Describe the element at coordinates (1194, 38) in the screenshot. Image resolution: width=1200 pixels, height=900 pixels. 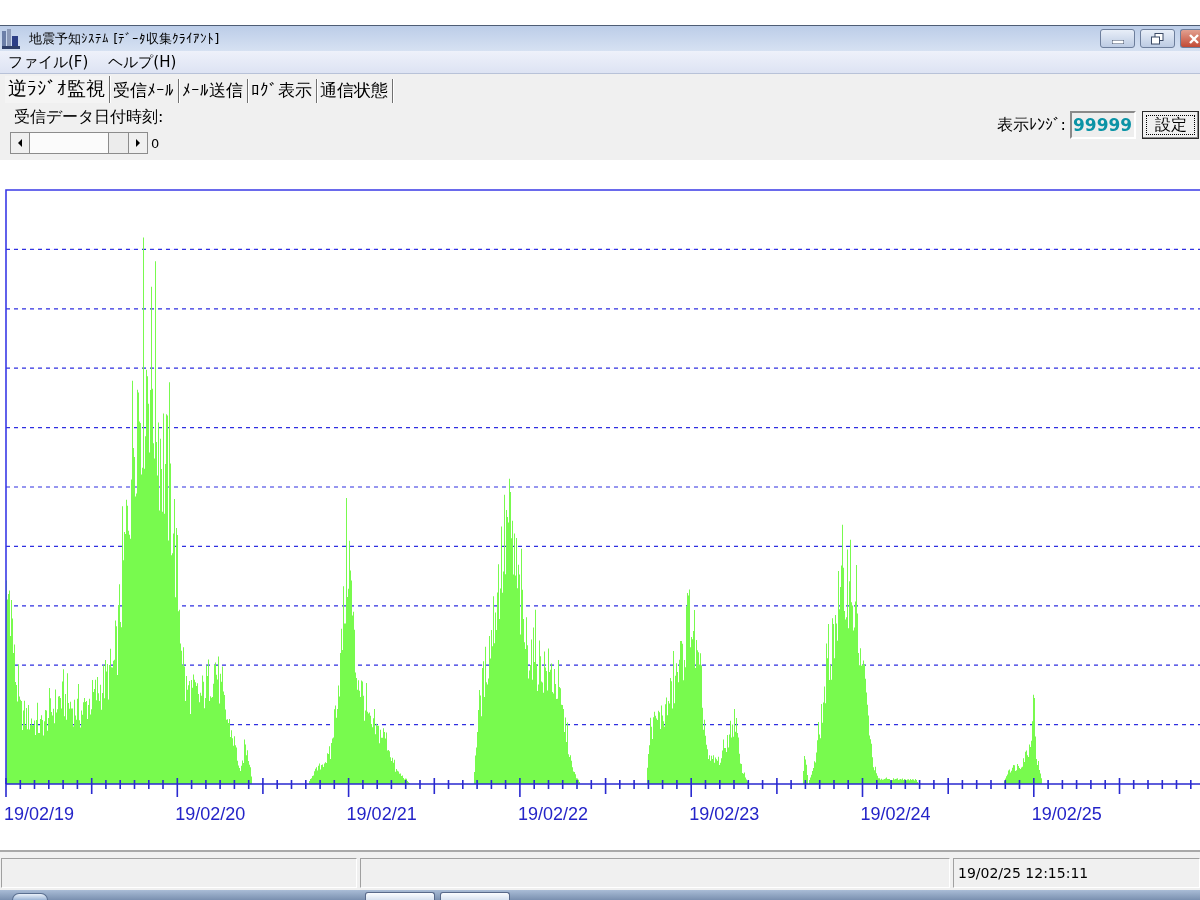
I see `close-icon` at that location.